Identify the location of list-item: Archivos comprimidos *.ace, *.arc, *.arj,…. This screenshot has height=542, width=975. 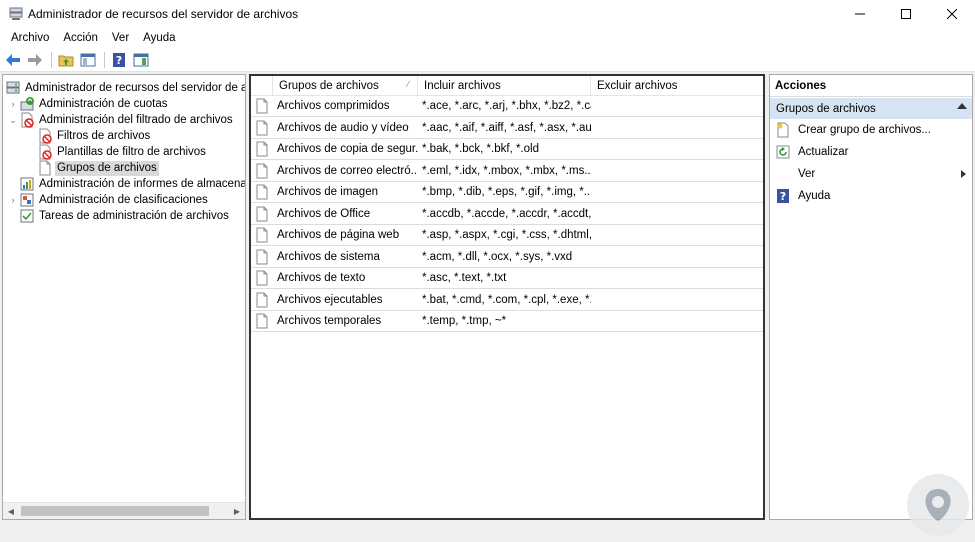
(507, 106).